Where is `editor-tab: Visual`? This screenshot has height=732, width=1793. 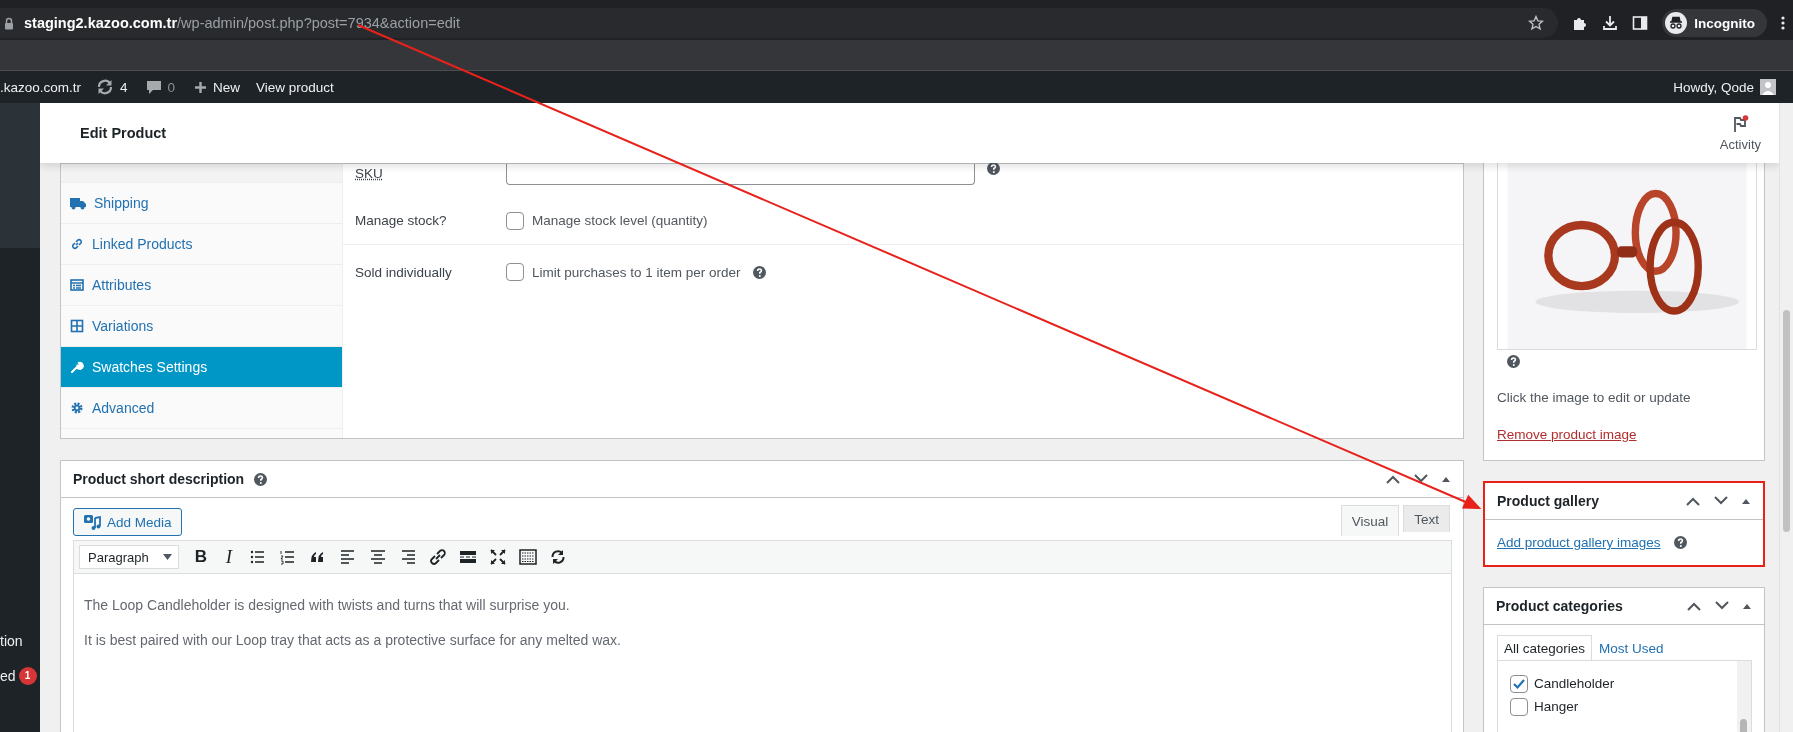
editor-tab: Visual is located at coordinates (1370, 520).